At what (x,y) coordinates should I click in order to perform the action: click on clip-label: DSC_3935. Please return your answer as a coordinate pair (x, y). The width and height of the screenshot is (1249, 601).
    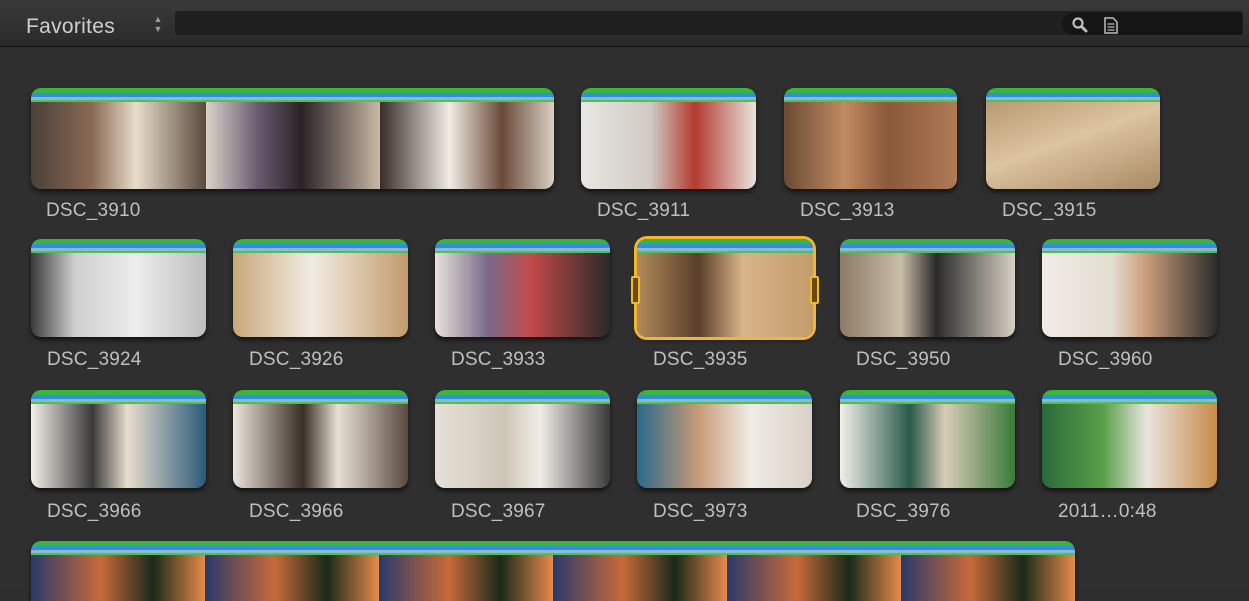
    Looking at the image, I should click on (700, 359).